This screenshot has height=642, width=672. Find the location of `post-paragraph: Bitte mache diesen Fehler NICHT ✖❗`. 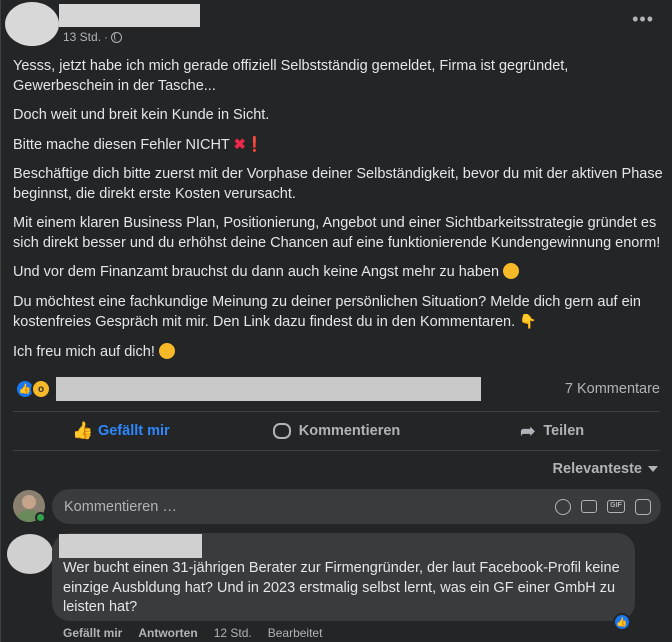

post-paragraph: Bitte mache diesen Fehler NICHT ✖❗ is located at coordinates (339, 146).